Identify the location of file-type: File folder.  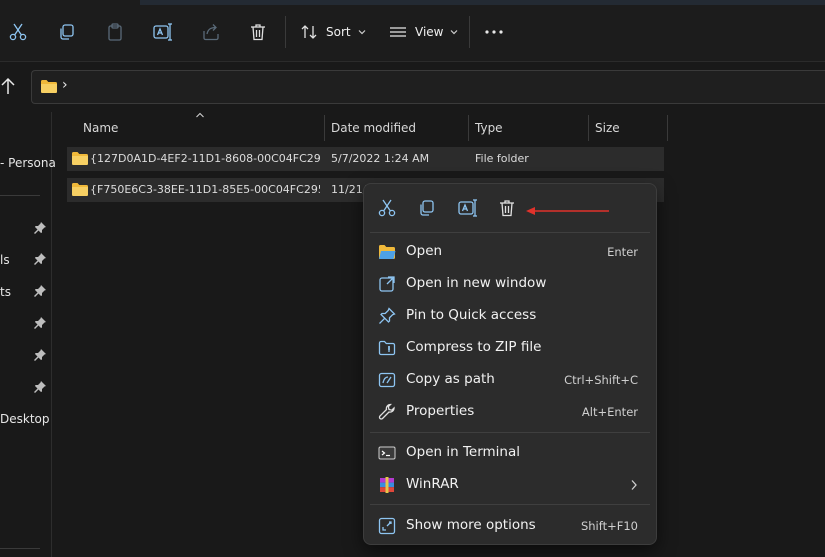
(502, 158).